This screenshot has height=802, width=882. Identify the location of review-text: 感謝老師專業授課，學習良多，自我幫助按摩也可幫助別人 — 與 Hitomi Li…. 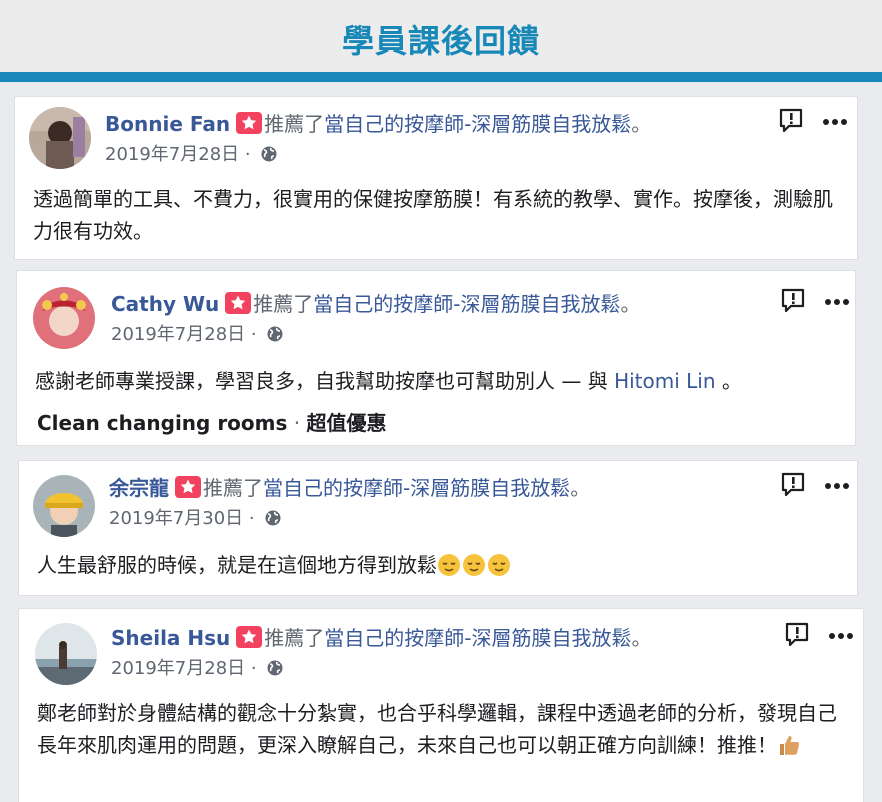
(440, 381).